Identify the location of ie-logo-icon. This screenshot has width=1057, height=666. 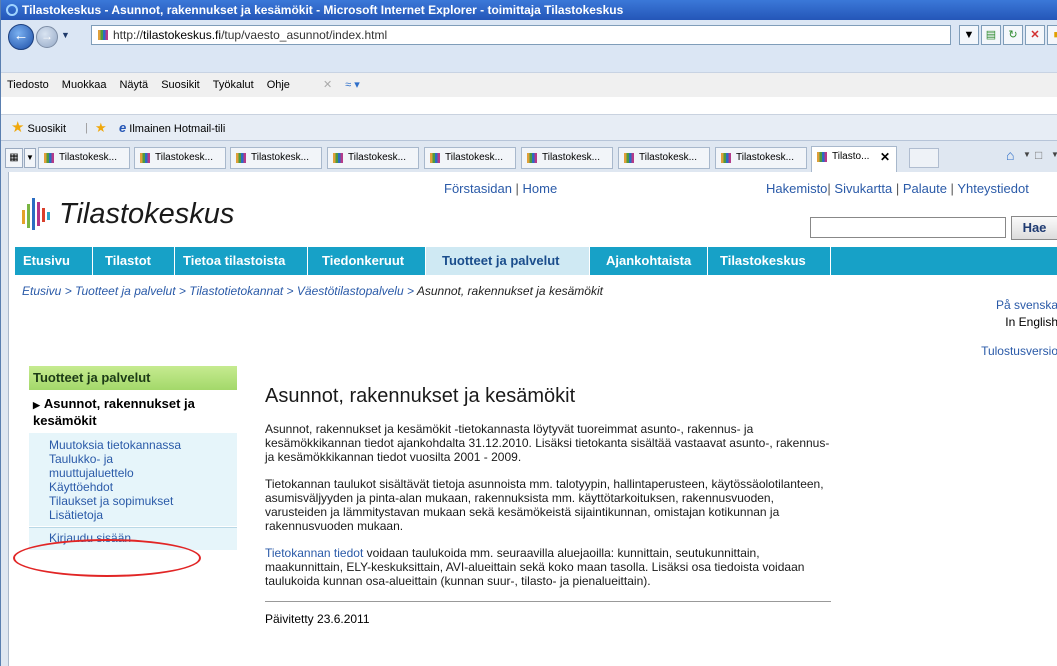
(12, 10).